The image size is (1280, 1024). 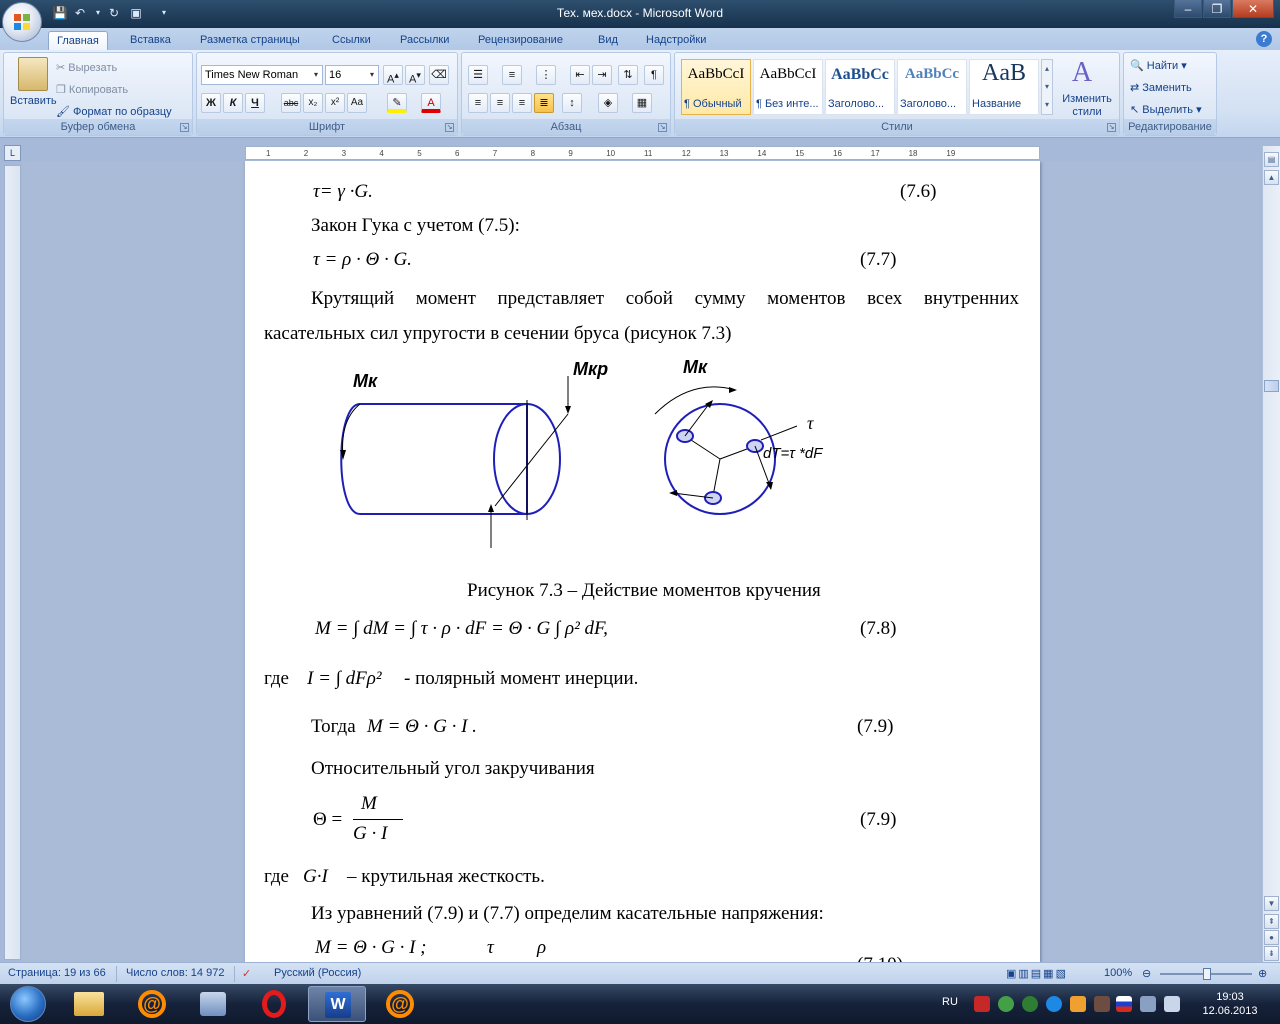 What do you see at coordinates (86, 67) in the screenshot?
I see `cut-button: ✂ Вырезать` at bounding box center [86, 67].